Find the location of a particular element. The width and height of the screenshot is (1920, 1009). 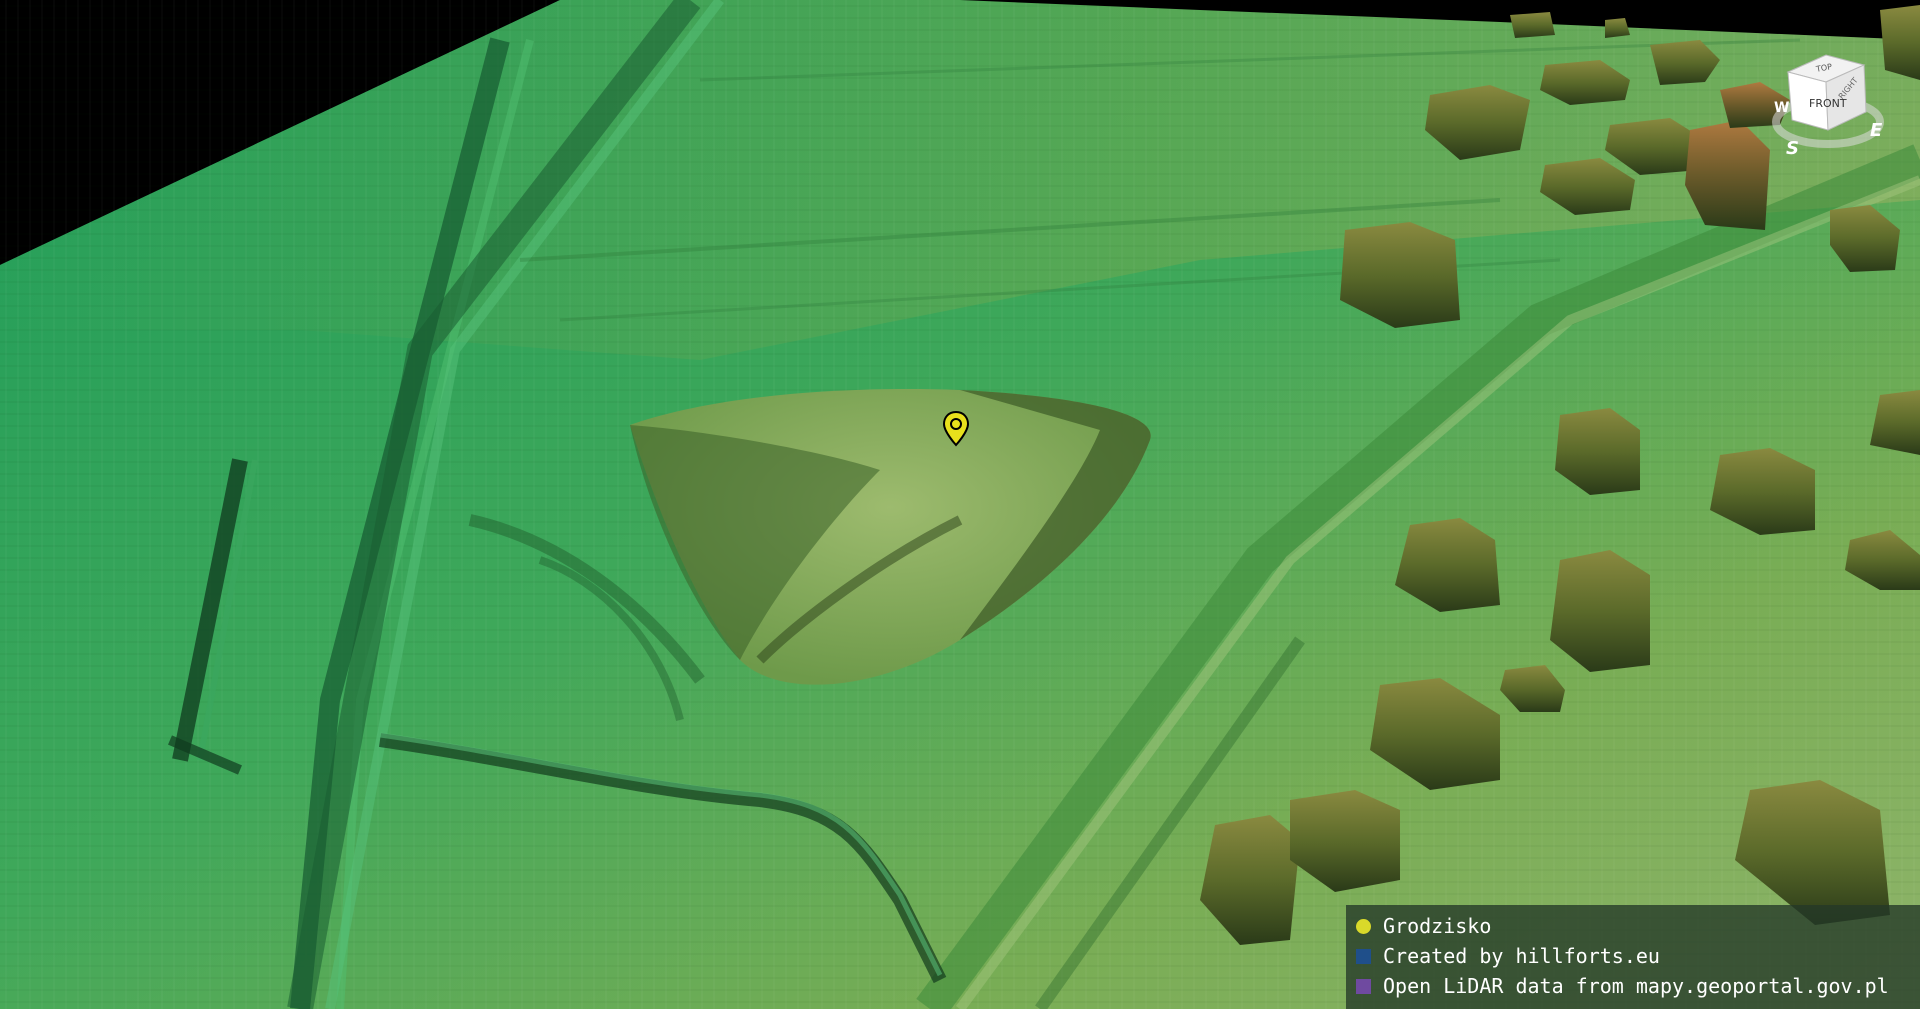

hillfort-location-marker is located at coordinates (956, 428).